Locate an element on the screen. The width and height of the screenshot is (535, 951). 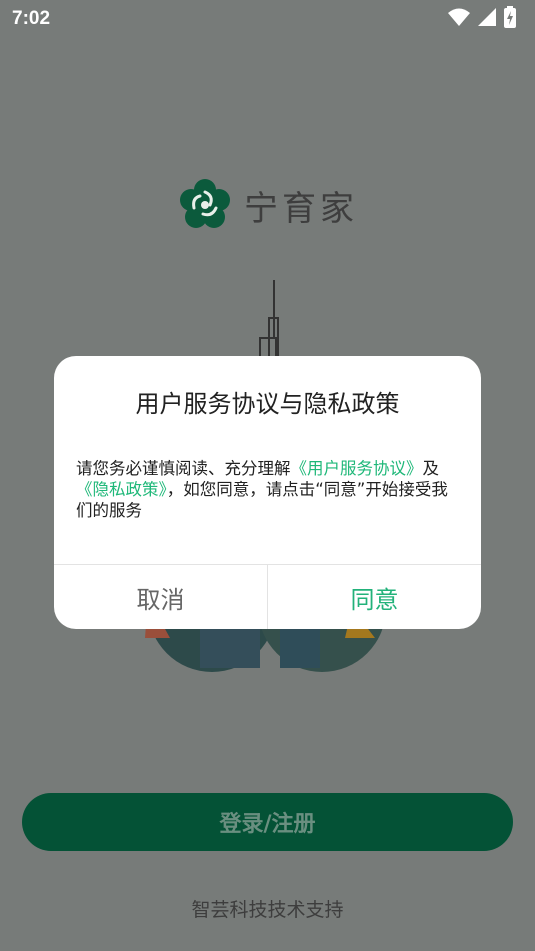
battery-charging-icon is located at coordinates (510, 17).